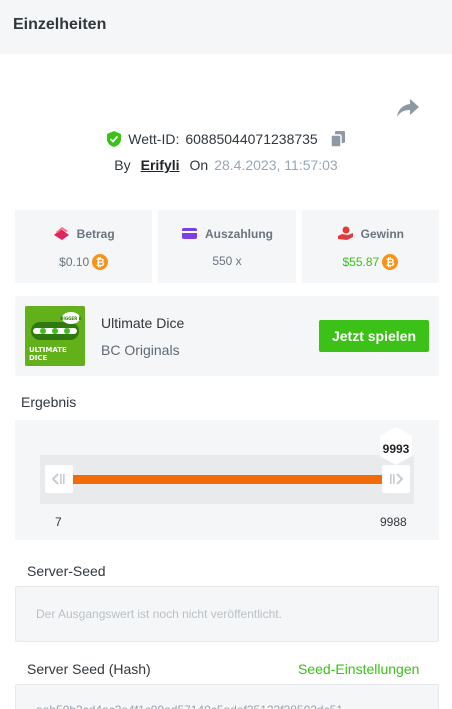 Image resolution: width=452 pixels, height=709 pixels. I want to click on shield-check-icon, so click(114, 139).